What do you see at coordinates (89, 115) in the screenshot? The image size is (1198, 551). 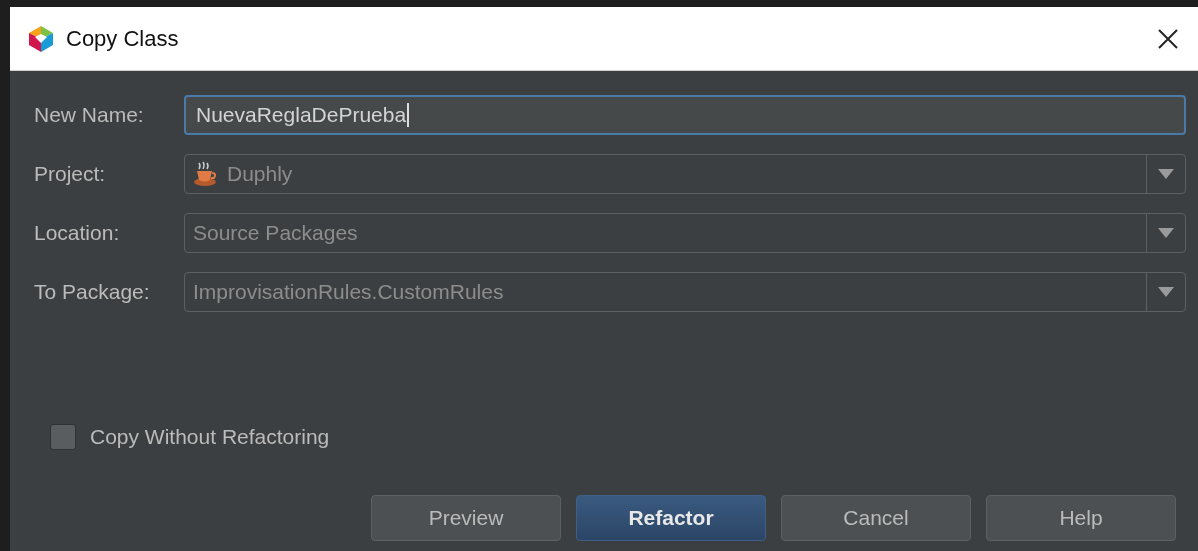 I see `field-label: New Name:` at bounding box center [89, 115].